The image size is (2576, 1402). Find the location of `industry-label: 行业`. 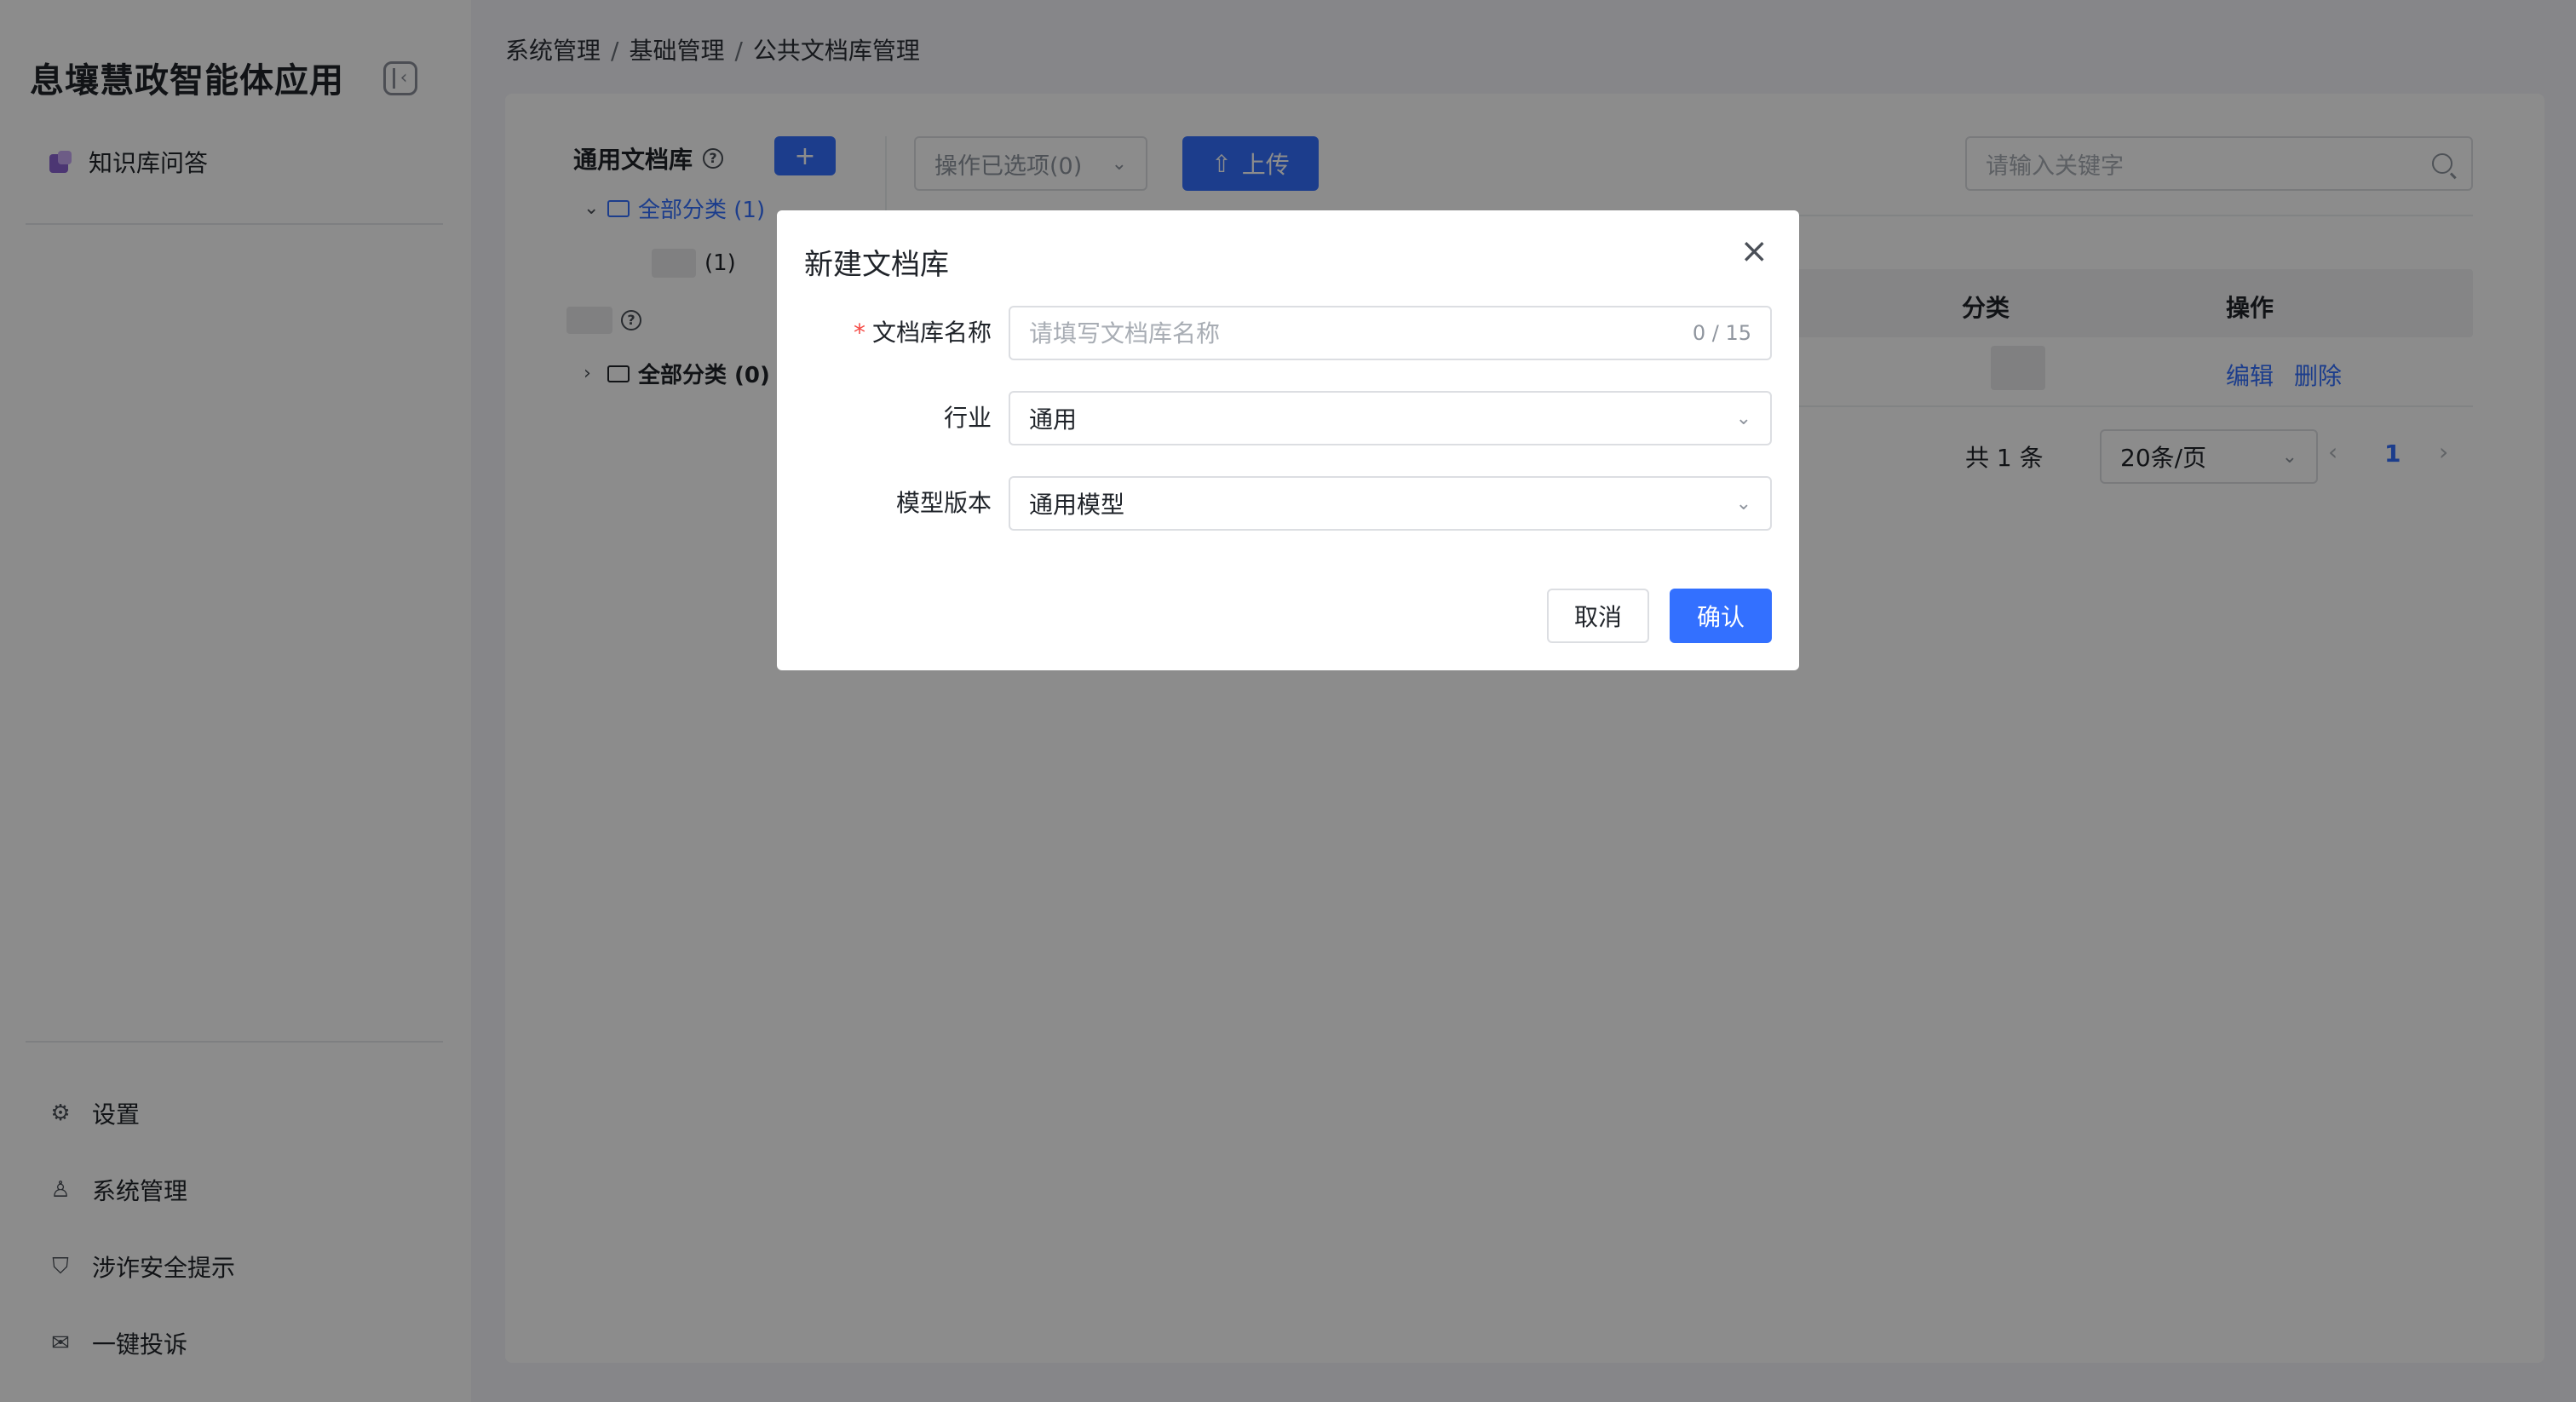

industry-label: 行业 is located at coordinates (968, 418).